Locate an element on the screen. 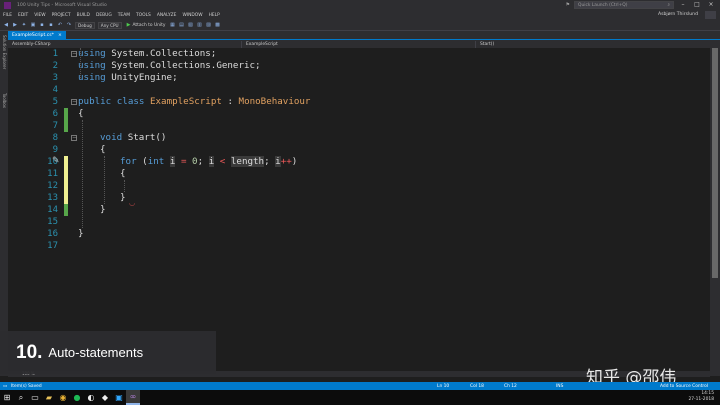 The height and width of the screenshot is (405, 720). configuration-select: Debug is located at coordinates (85, 25).